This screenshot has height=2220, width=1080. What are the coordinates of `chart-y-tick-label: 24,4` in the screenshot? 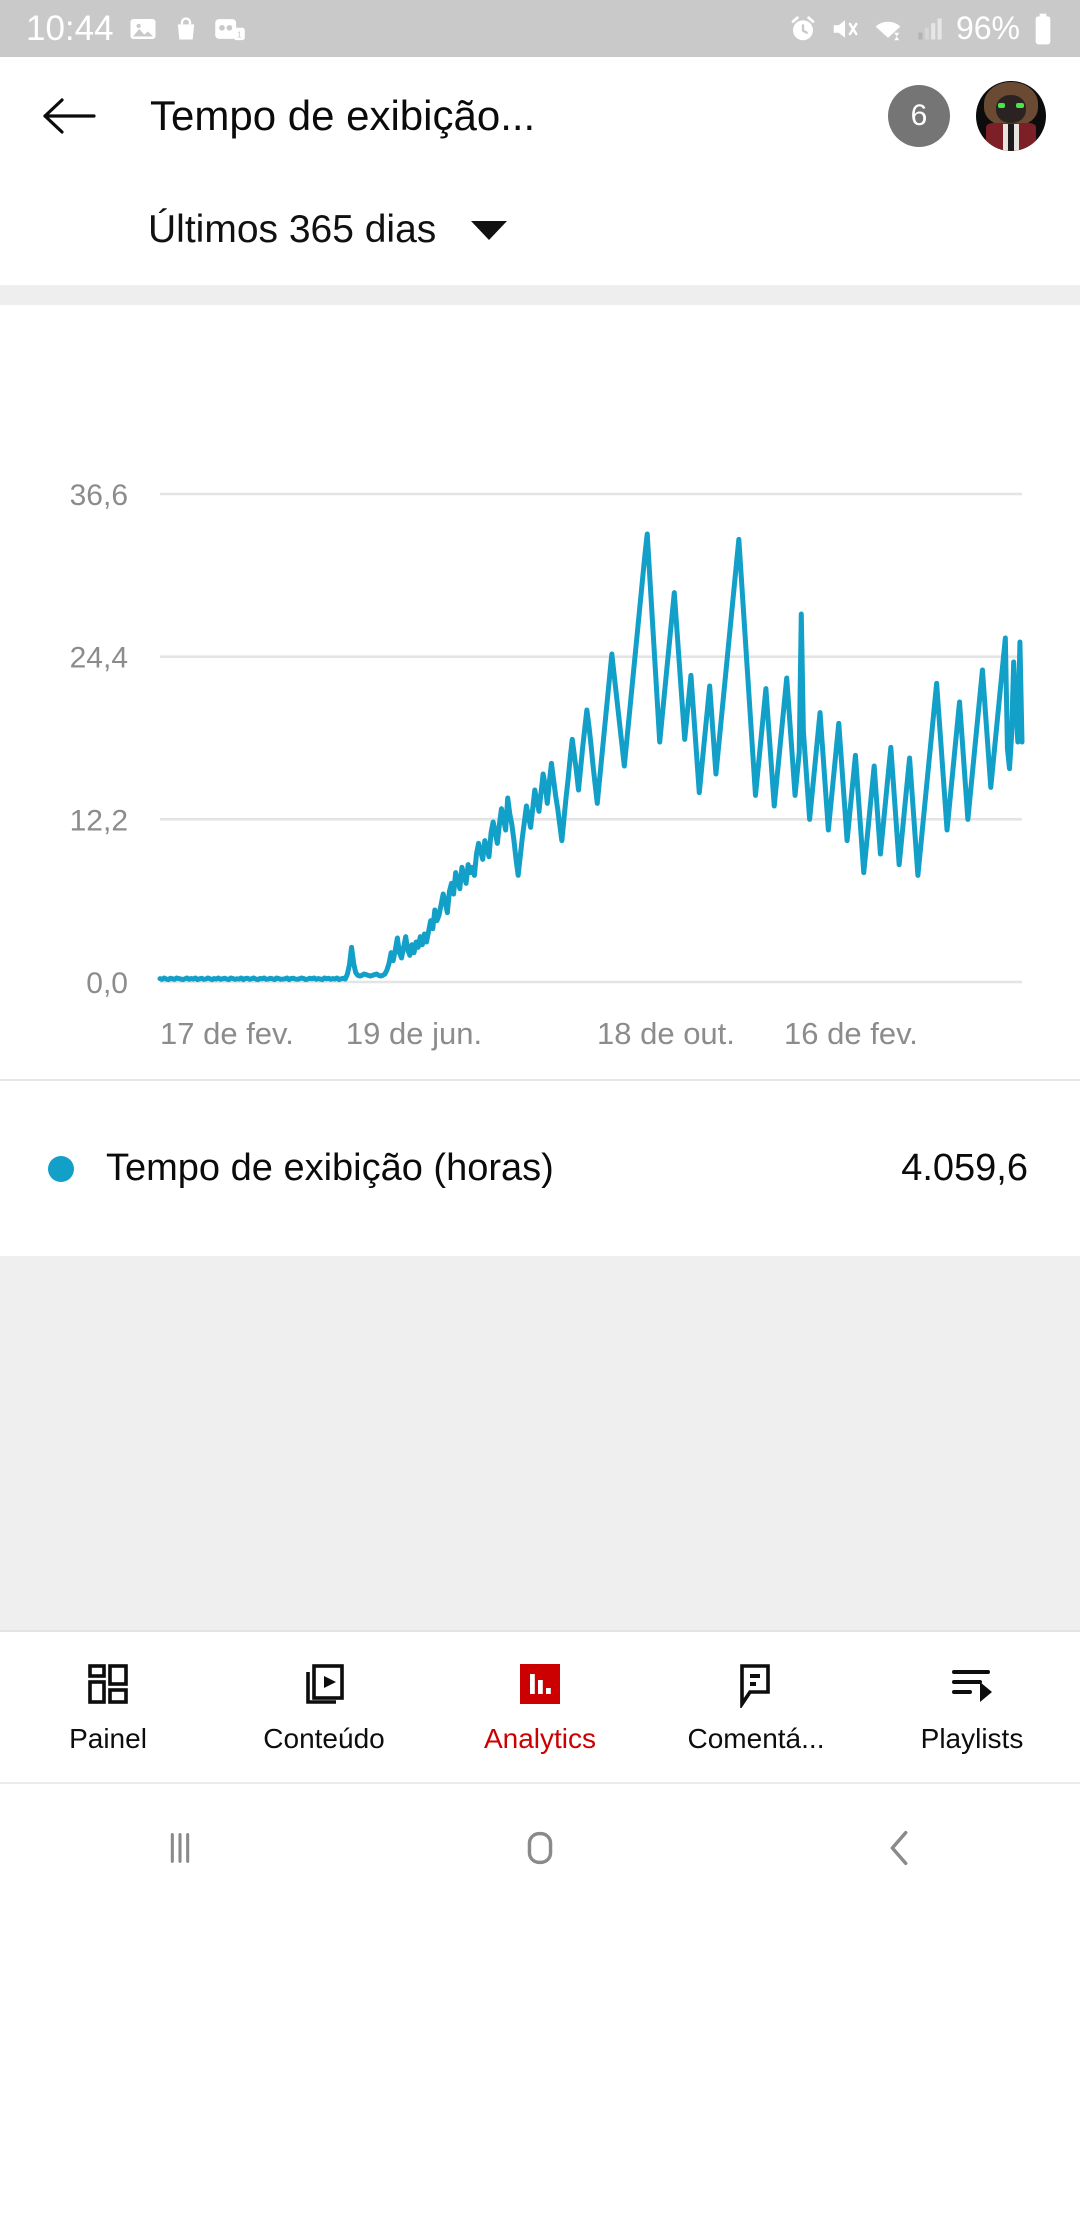 It's located at (99, 658).